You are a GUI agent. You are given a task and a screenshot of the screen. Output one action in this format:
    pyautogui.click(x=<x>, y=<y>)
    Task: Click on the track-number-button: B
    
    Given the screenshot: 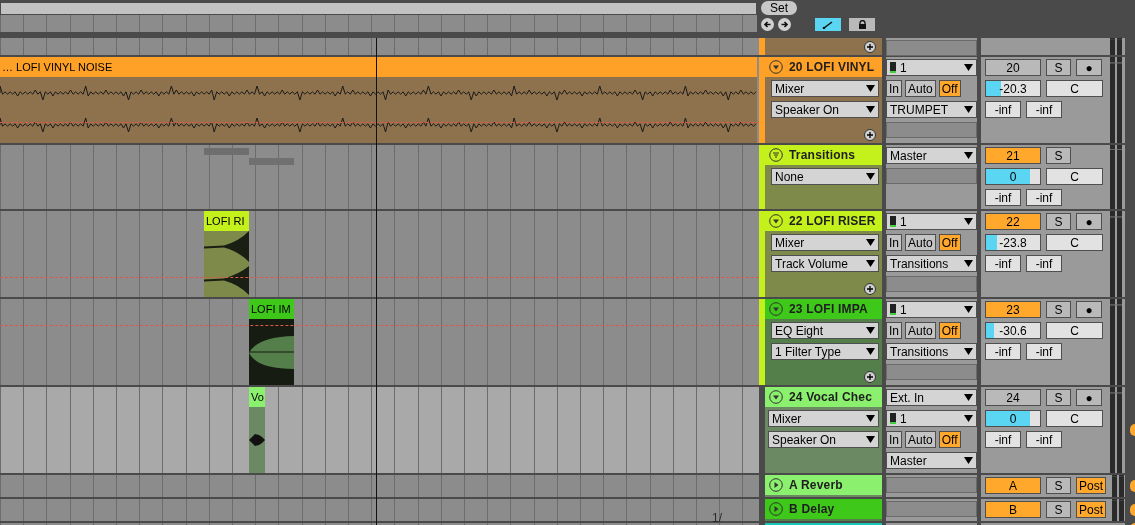 What is the action you would take?
    pyautogui.click(x=1013, y=509)
    